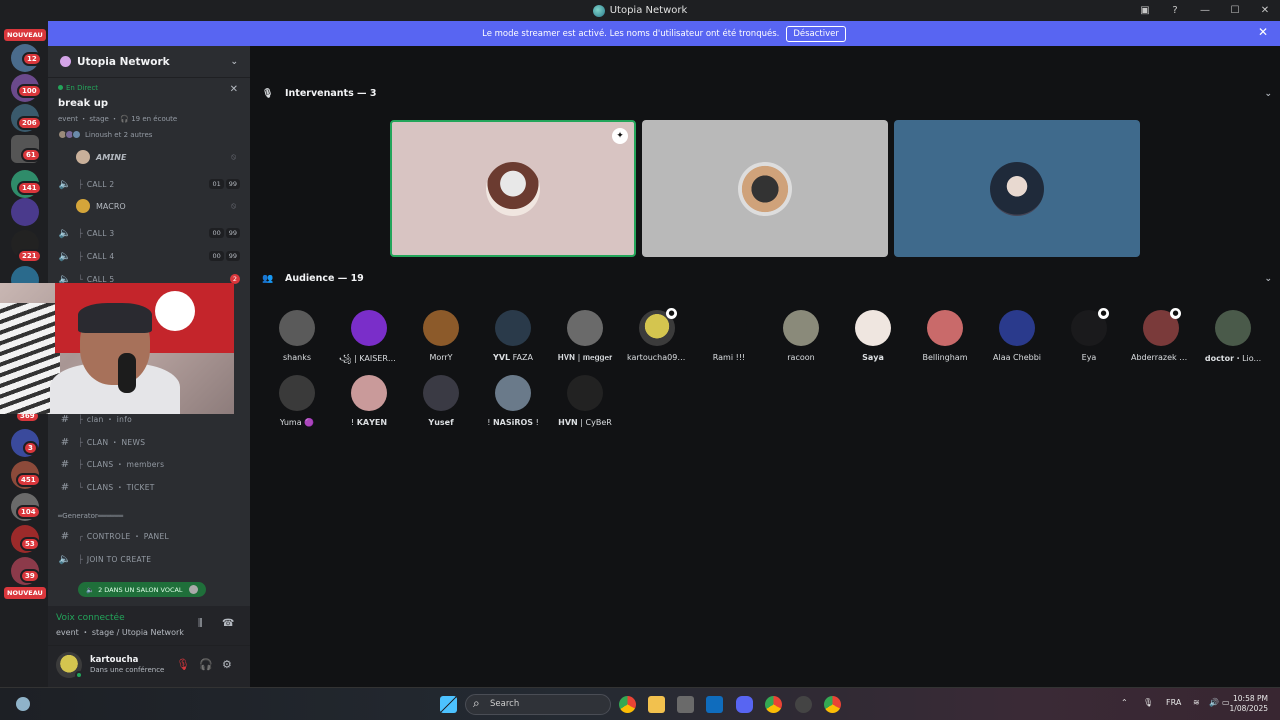  I want to click on voice-channel-call-2: 🔈 ├ CALL 2 01 99, so click(149, 184).